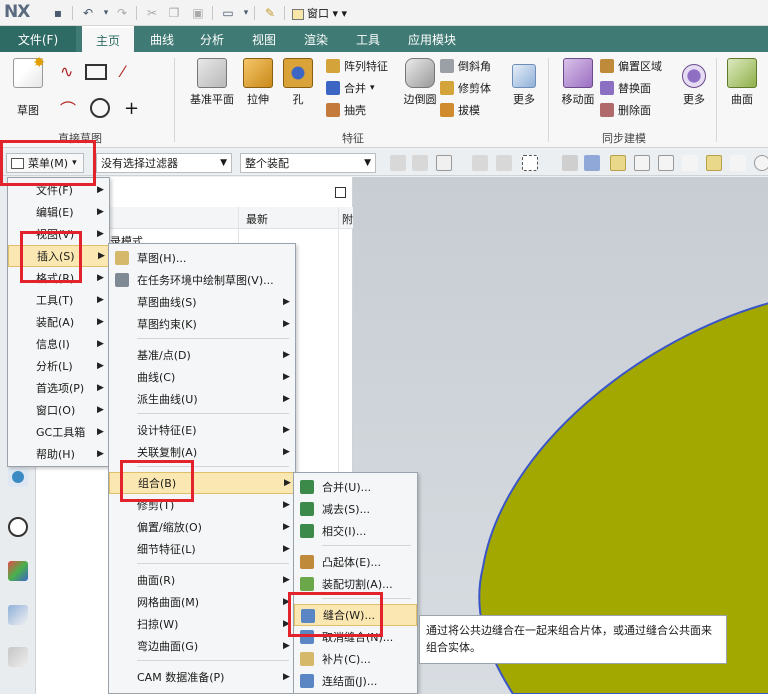 The width and height of the screenshot is (768, 694). I want to click on tab-analysis: 分析, so click(212, 39).